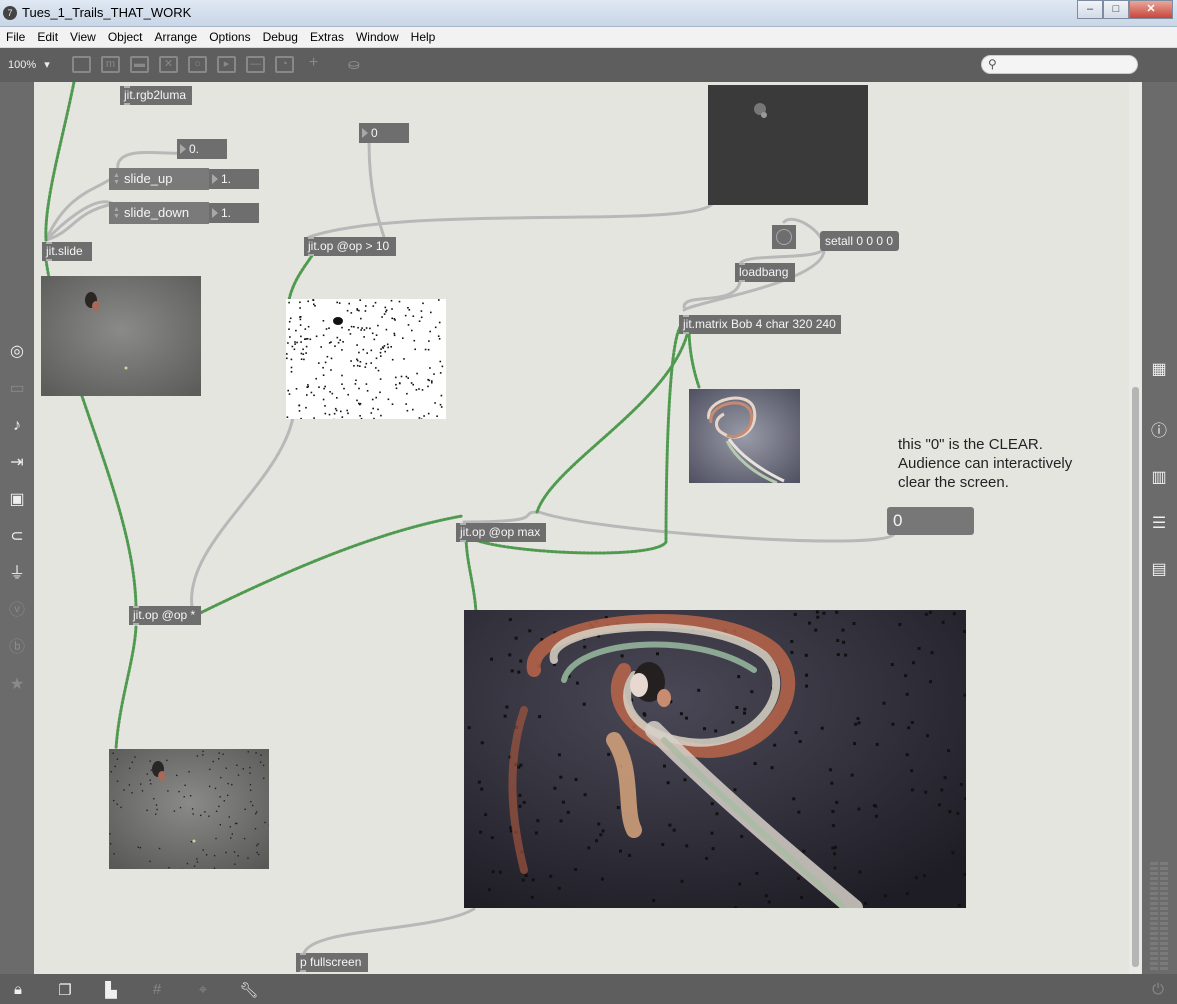 The height and width of the screenshot is (1004, 1177). I want to click on close-button: ✕, so click(1151, 9).